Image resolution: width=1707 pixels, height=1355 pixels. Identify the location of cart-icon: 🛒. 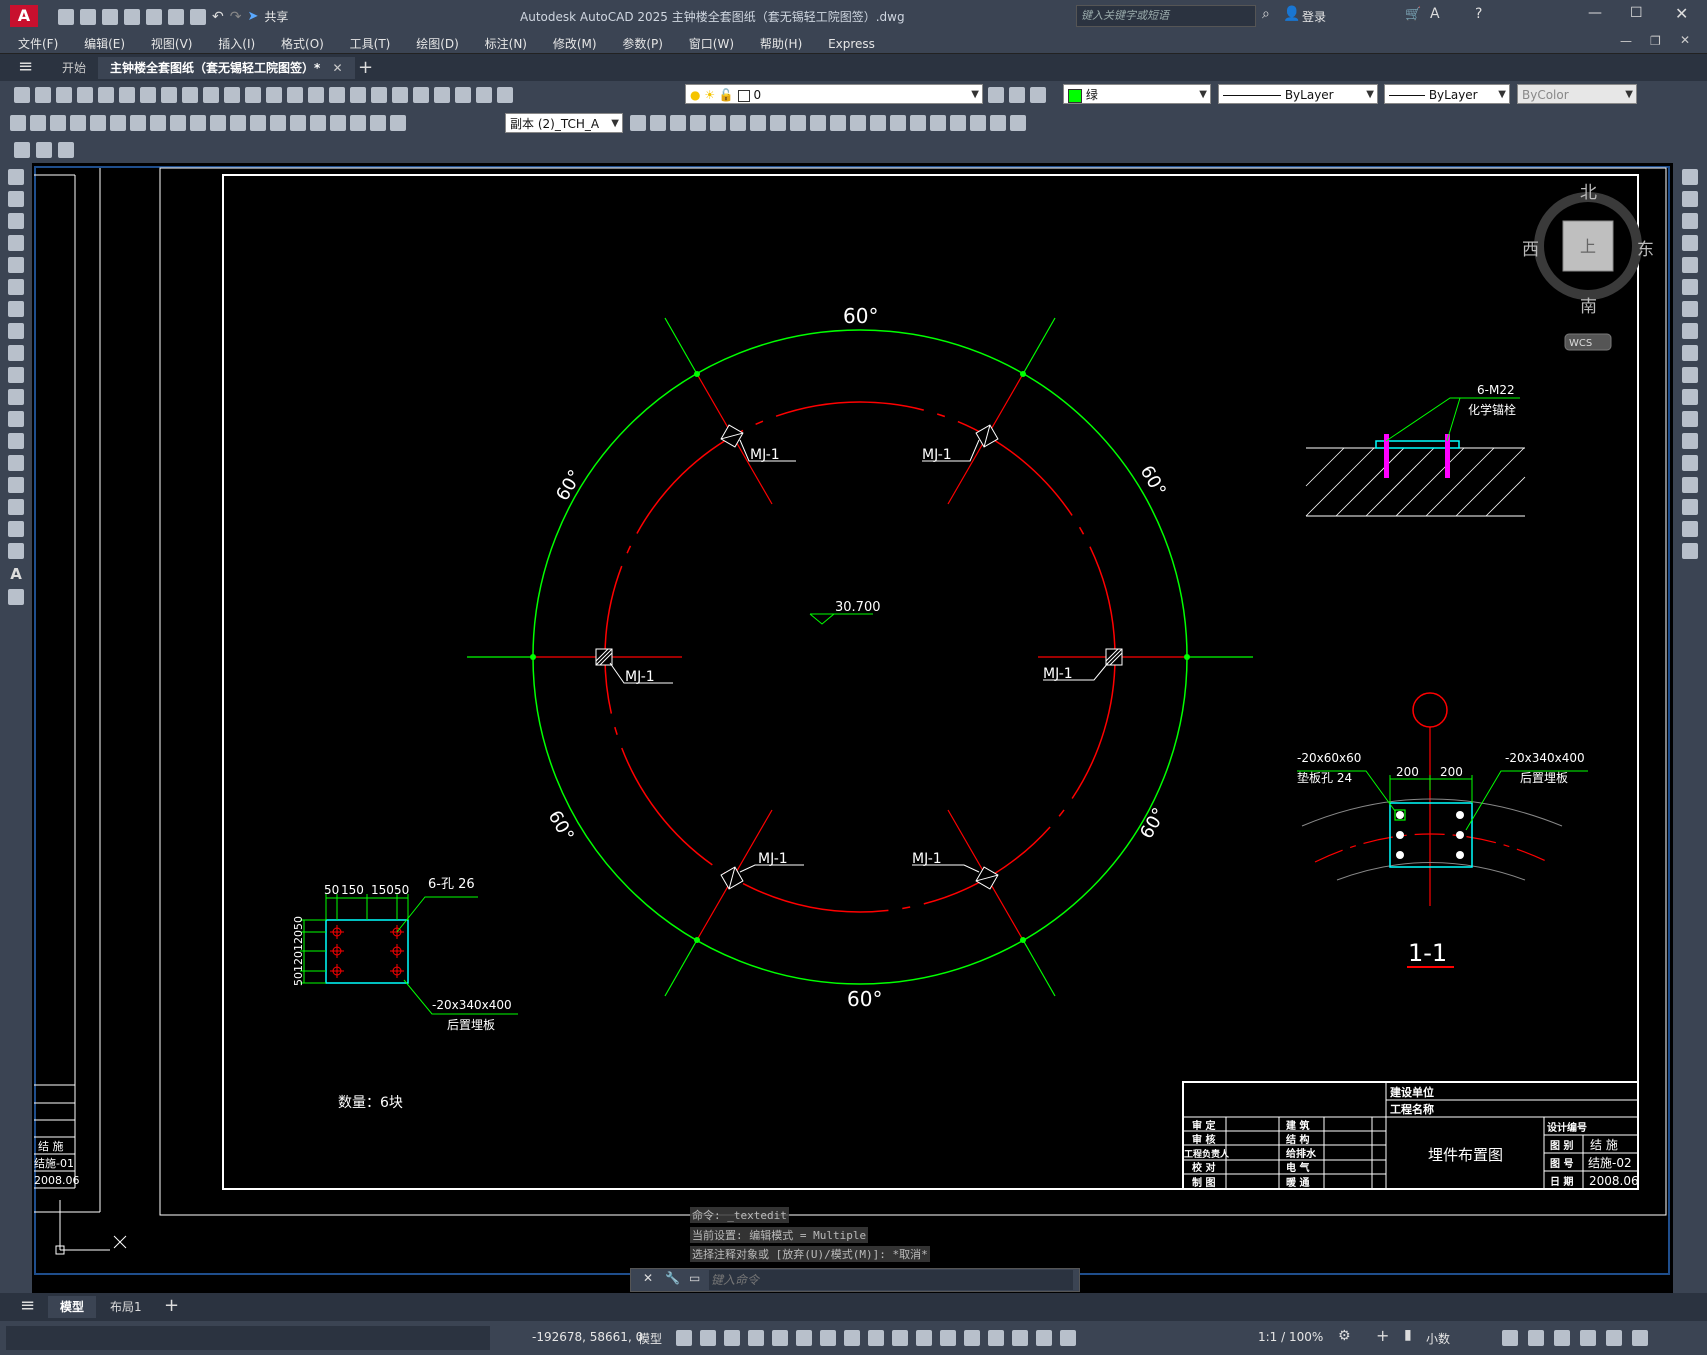
(1413, 14).